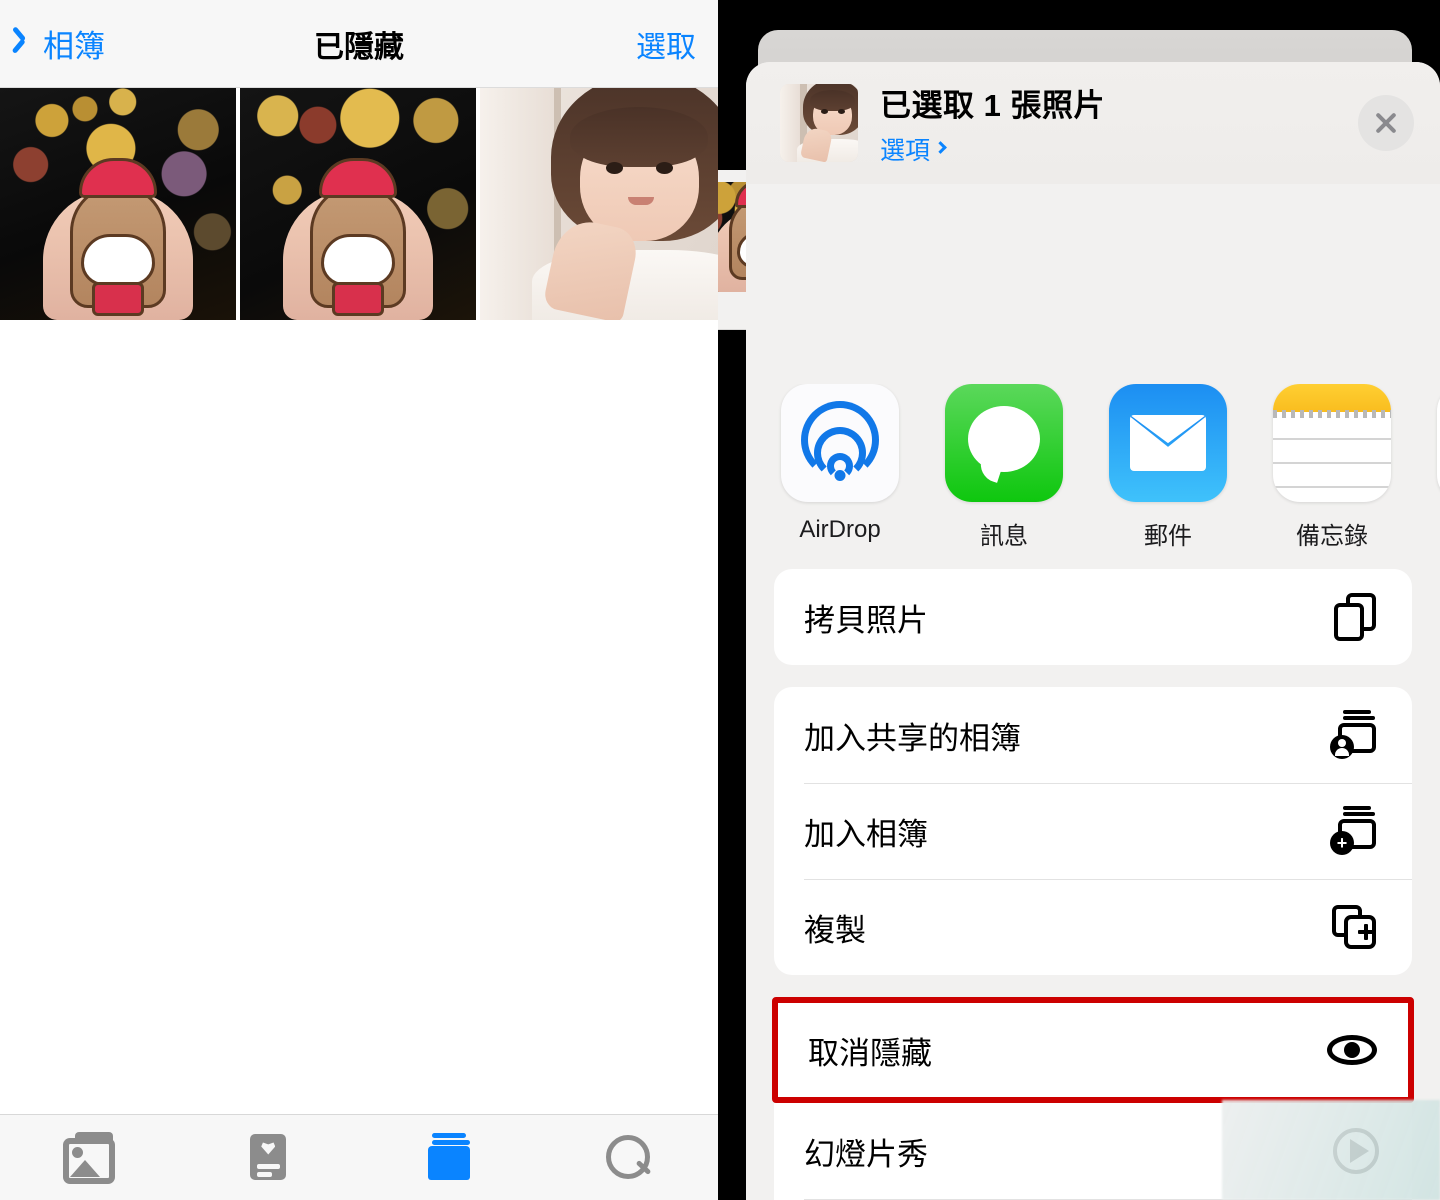 This screenshot has width=1440, height=1200. I want to click on tab-for-you, so click(270, 1157).